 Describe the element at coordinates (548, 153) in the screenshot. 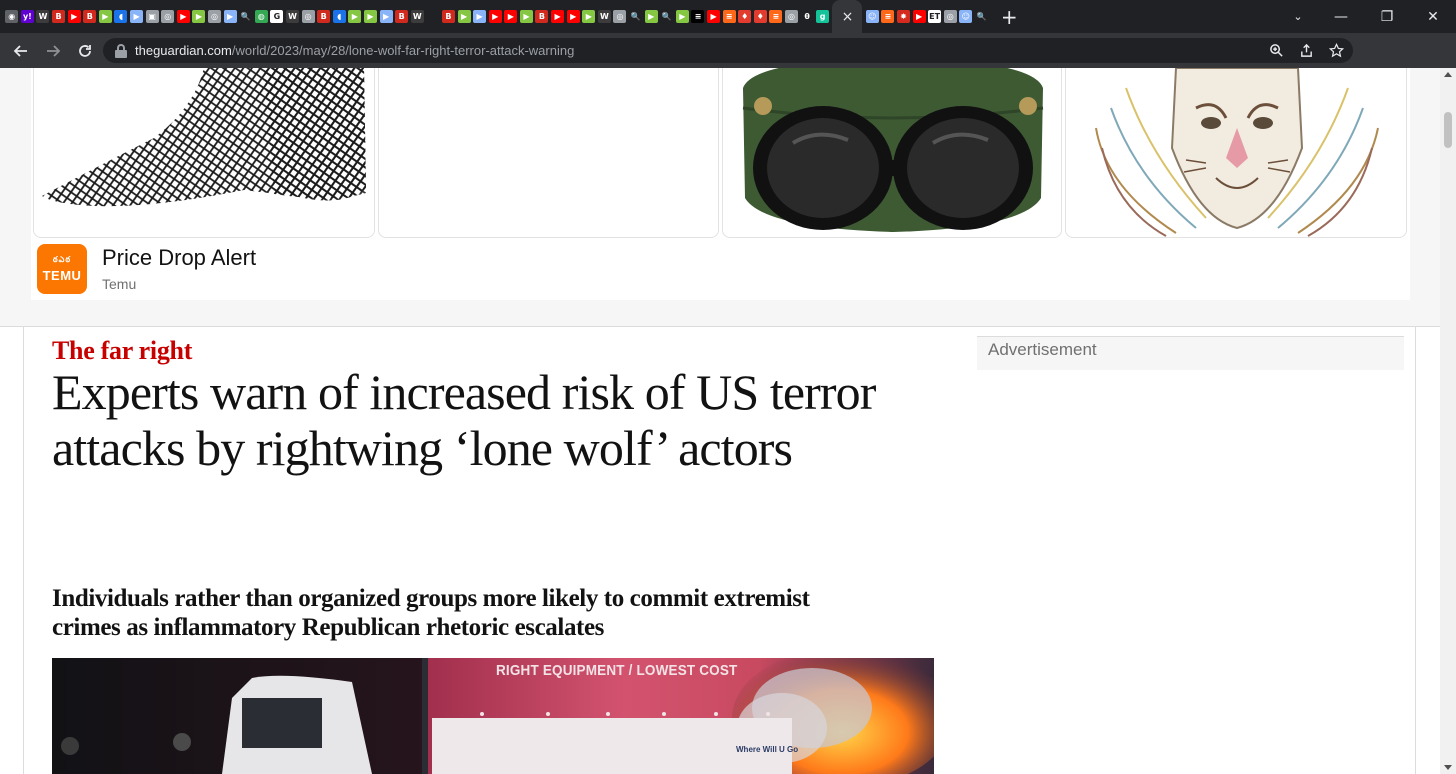

I see `ad-product-image-blank` at that location.